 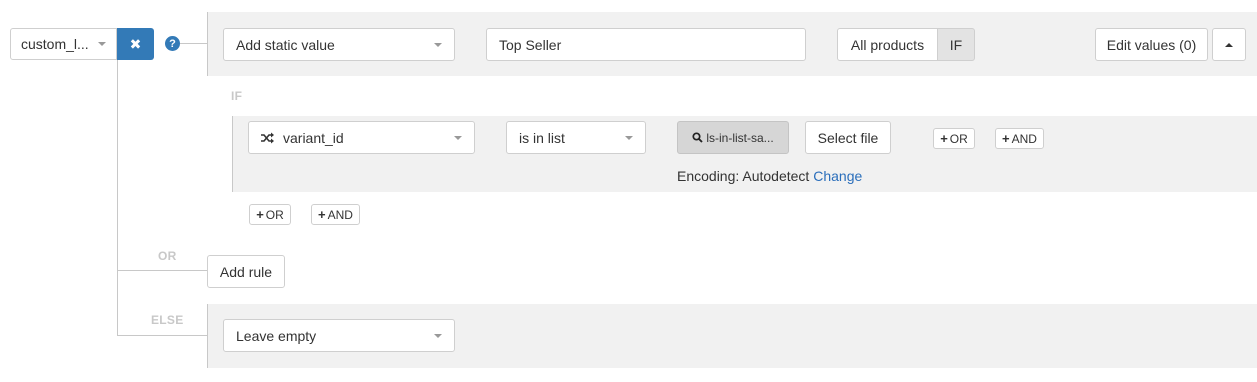 I want to click on add-rule-label: Add rule, so click(x=246, y=271).